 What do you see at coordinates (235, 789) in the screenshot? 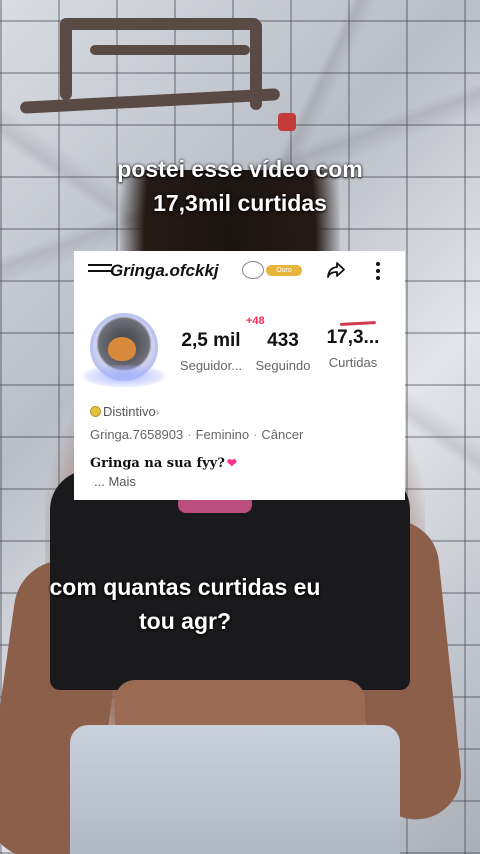
I see `jeans` at bounding box center [235, 789].